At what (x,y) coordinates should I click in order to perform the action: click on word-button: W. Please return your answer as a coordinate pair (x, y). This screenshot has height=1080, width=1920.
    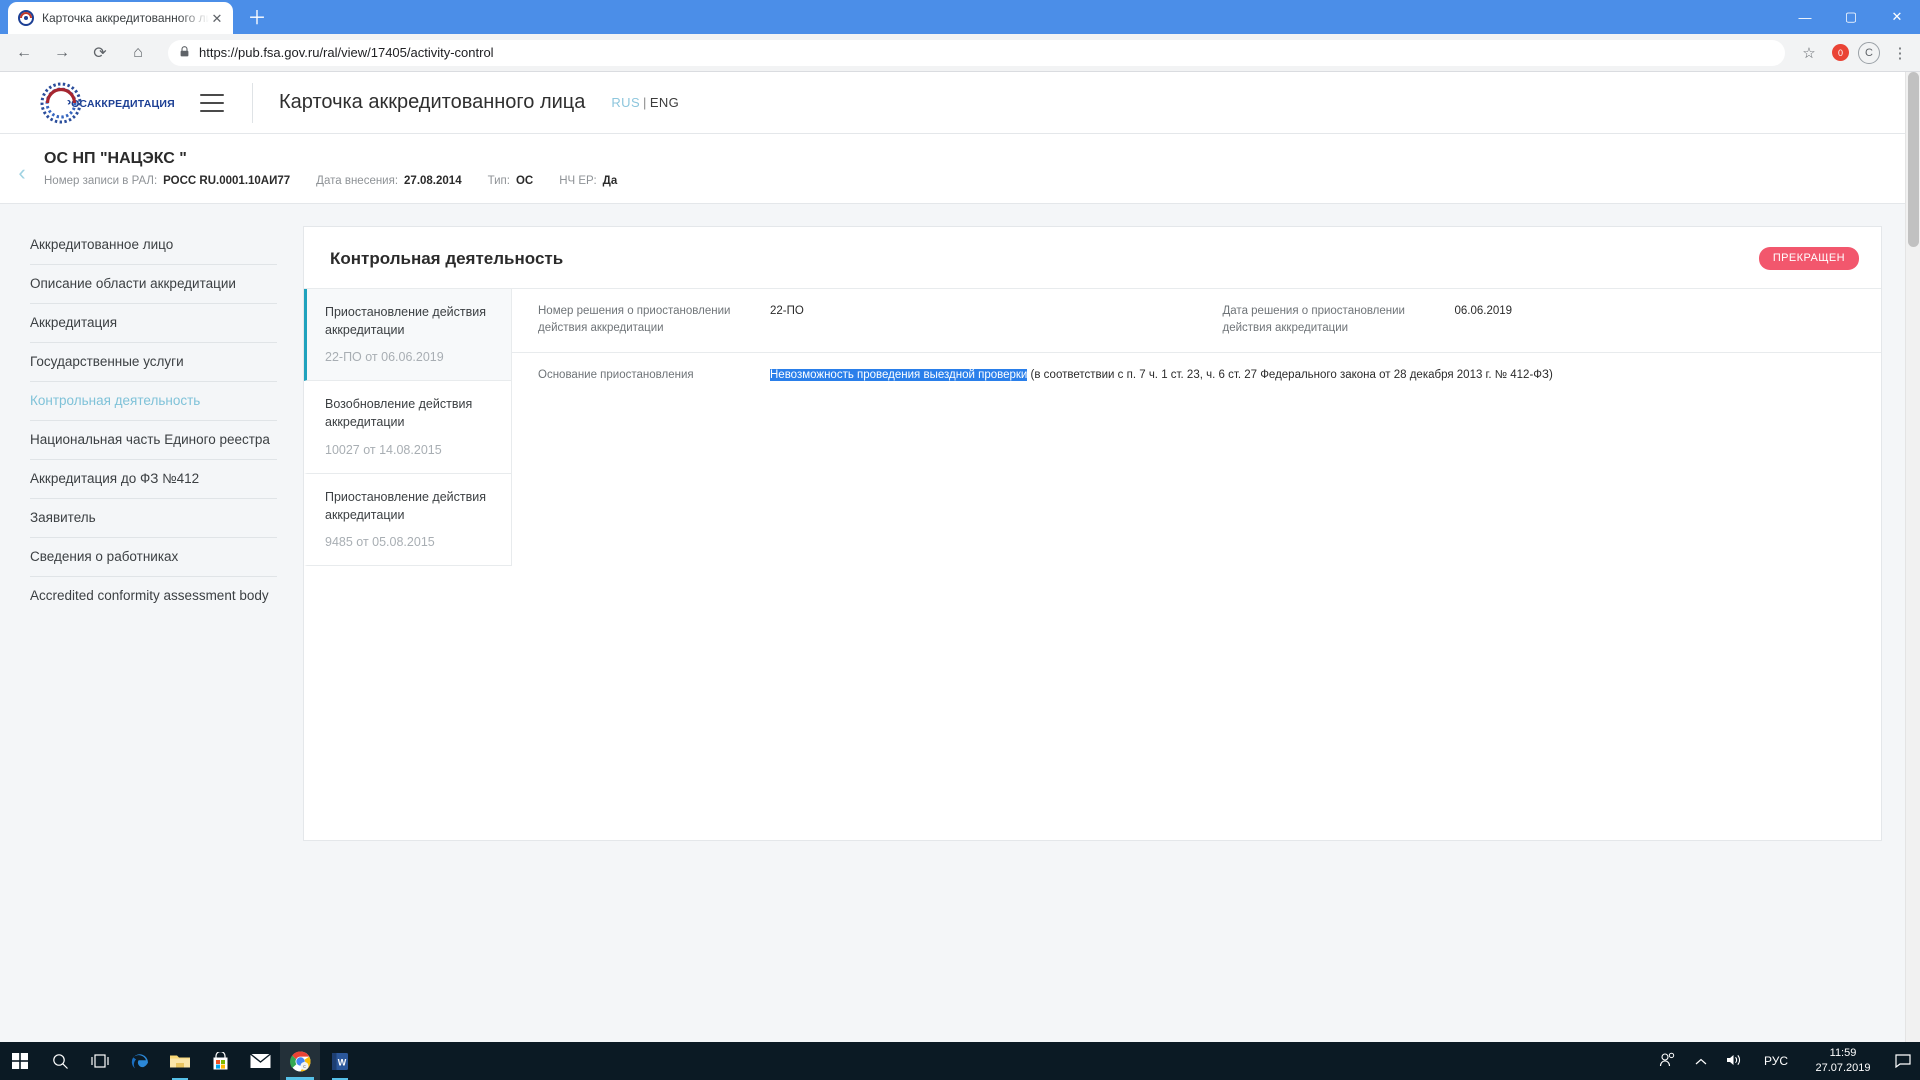
    Looking at the image, I should click on (340, 1061).